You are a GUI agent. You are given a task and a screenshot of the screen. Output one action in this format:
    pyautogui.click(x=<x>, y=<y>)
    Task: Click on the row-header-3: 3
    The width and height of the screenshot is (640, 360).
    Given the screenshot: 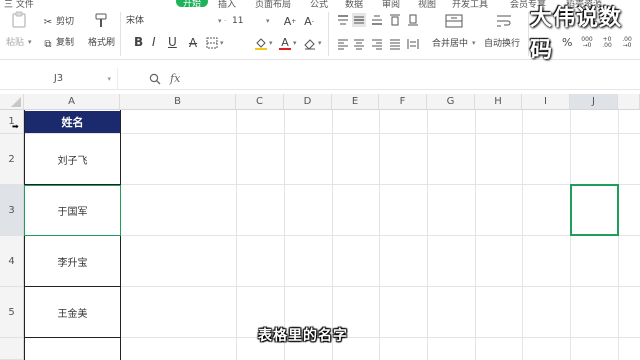 What is the action you would take?
    pyautogui.click(x=12, y=210)
    